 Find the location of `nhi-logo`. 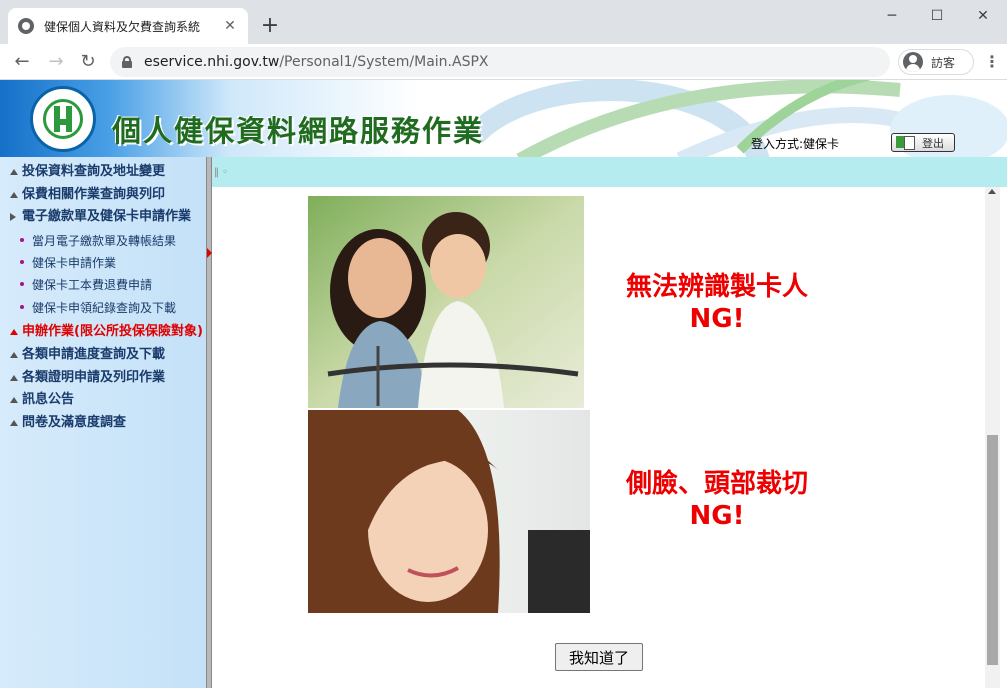

nhi-logo is located at coordinates (63, 119).